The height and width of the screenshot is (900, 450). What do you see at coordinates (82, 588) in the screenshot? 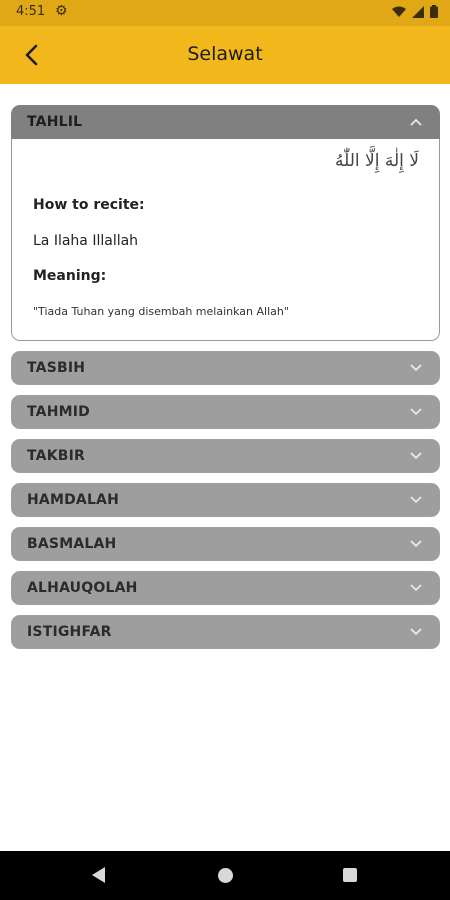
I see `accordion-label: ALHAUQOLAH` at bounding box center [82, 588].